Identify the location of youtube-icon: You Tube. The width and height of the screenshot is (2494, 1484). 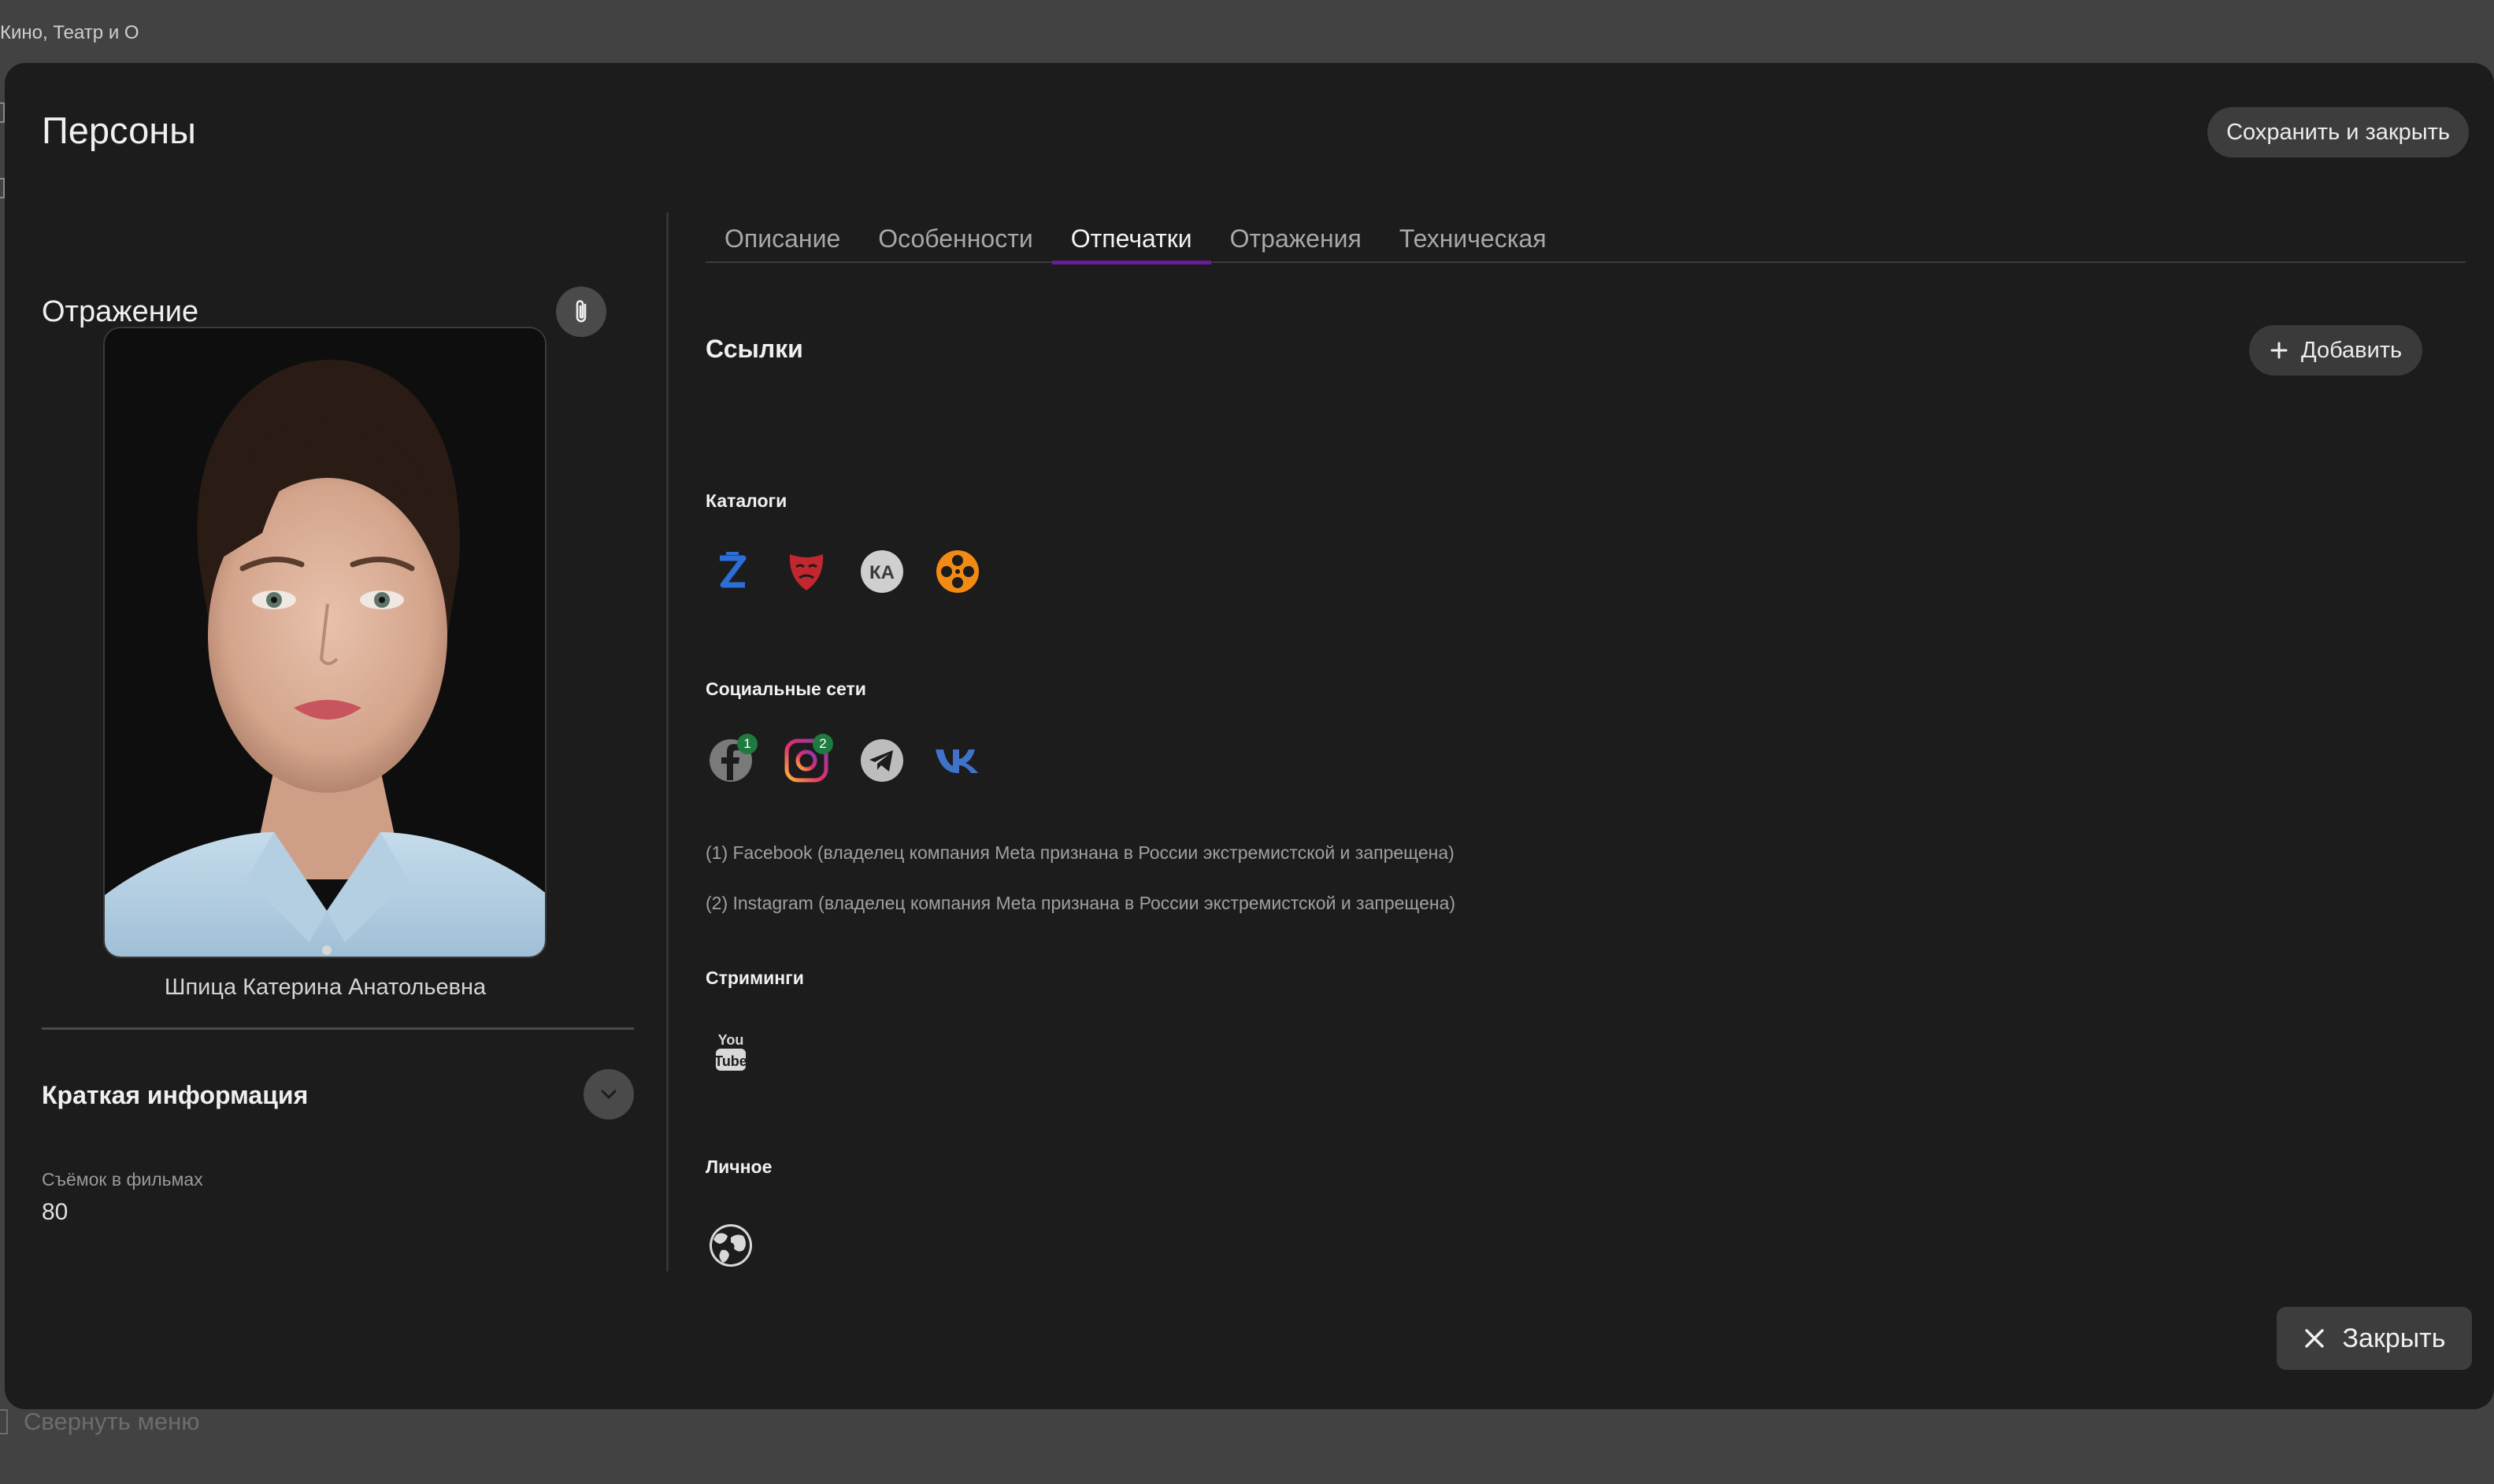
(731, 1050).